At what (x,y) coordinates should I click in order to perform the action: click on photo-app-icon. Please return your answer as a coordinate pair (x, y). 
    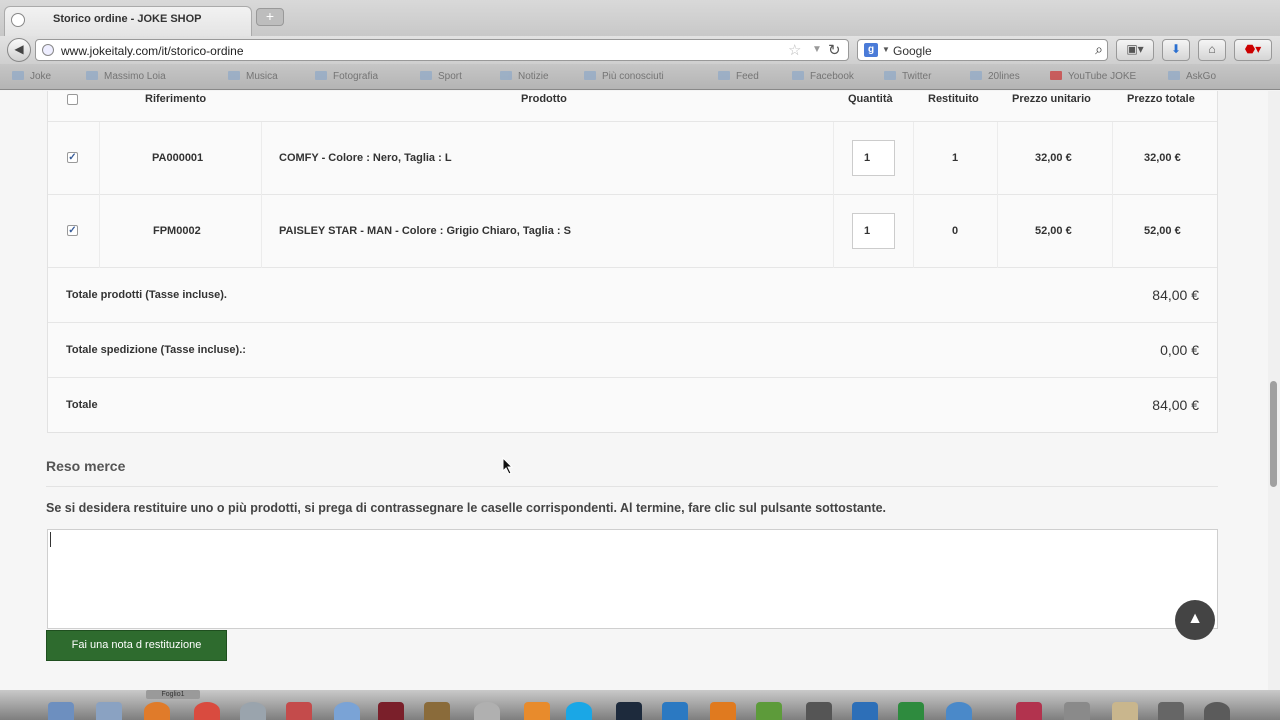
    Looking at the image, I should click on (437, 711).